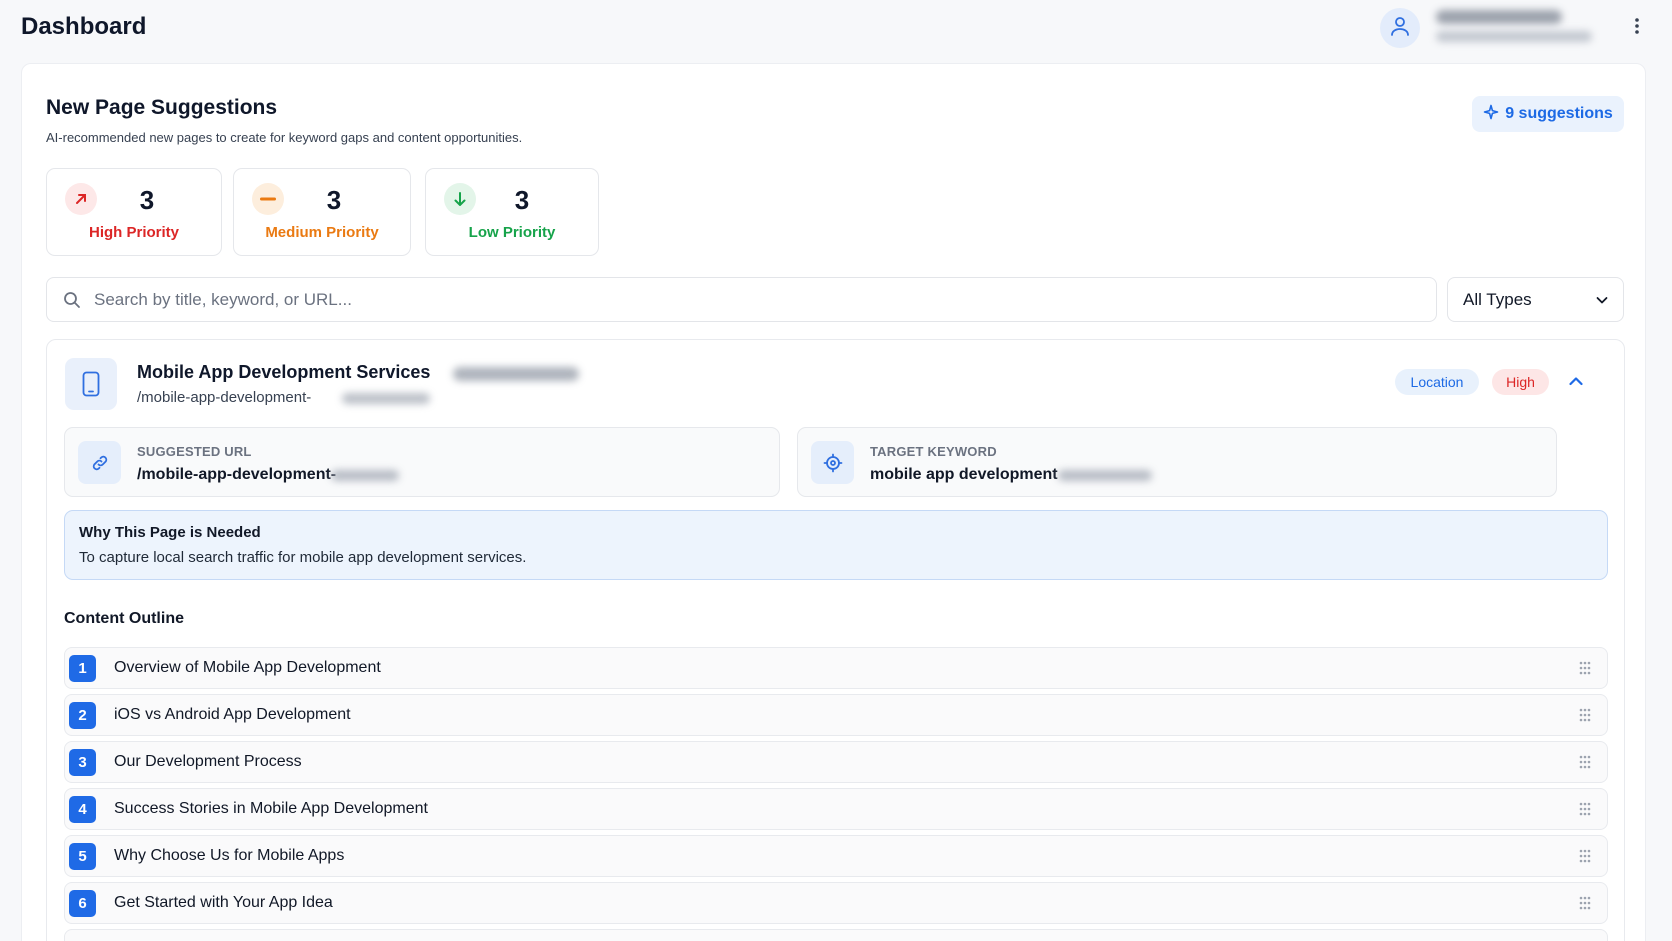 This screenshot has height=941, width=1672. I want to click on outline-item: 1 Overview of Mobile App Development, so click(836, 668).